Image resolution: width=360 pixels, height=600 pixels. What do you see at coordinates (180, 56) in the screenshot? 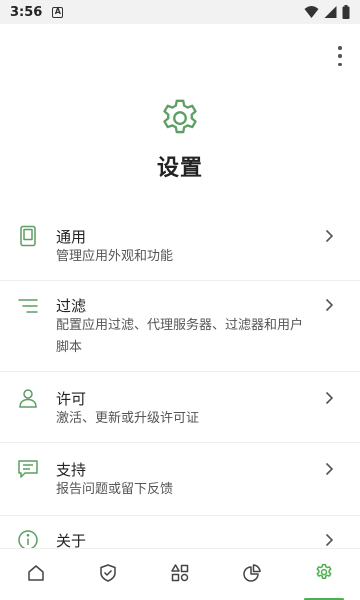
I see `top-app-bar` at bounding box center [180, 56].